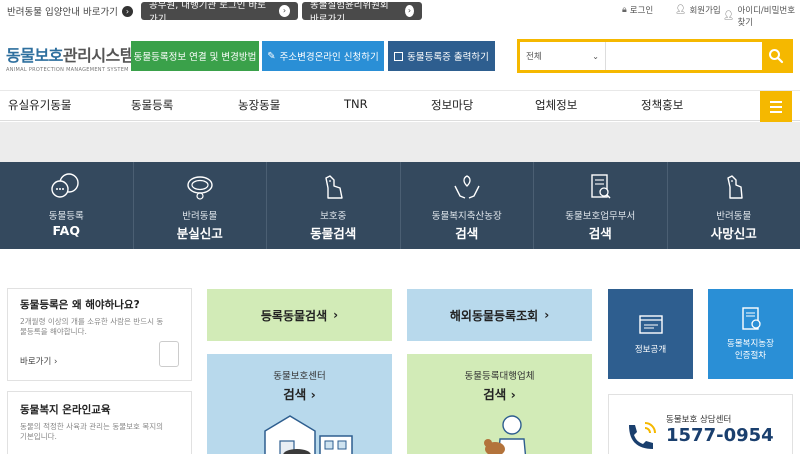 This screenshot has width=800, height=454. I want to click on menu-icon-bar, so click(776, 106).